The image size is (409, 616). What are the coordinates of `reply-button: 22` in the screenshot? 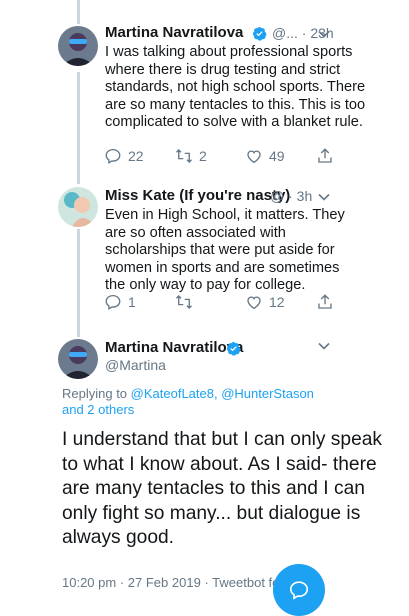 It's located at (124, 156).